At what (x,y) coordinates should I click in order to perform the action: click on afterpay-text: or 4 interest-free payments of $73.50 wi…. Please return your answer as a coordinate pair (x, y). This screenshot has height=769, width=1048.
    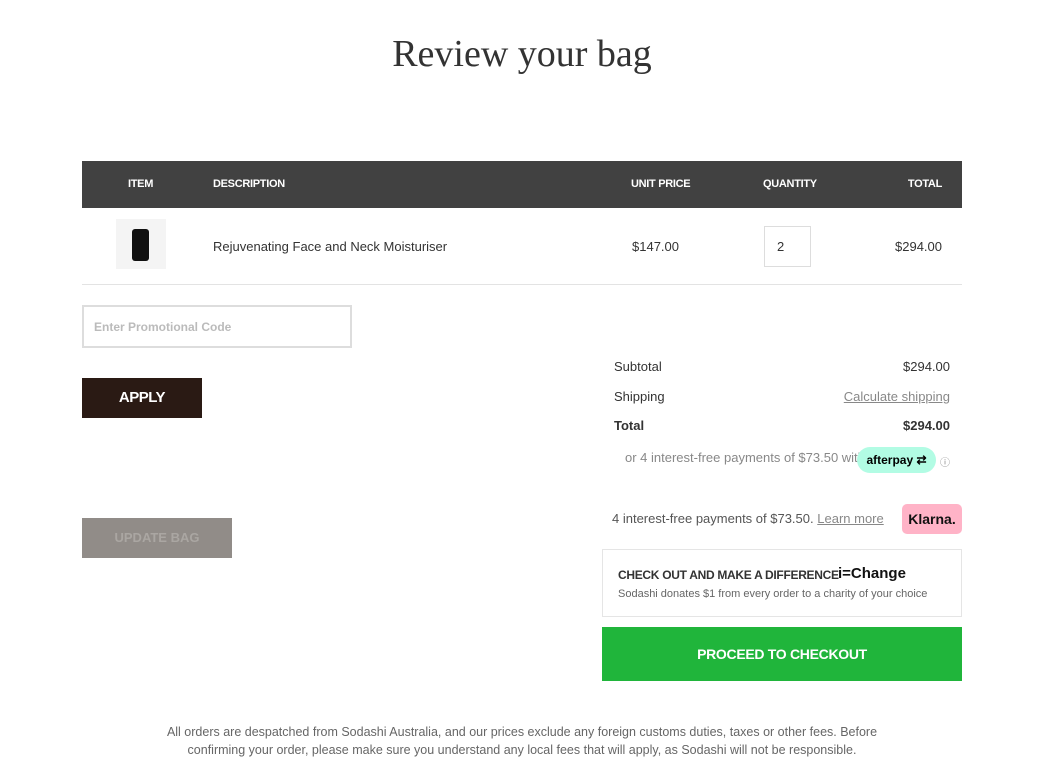
    Looking at the image, I should click on (745, 457).